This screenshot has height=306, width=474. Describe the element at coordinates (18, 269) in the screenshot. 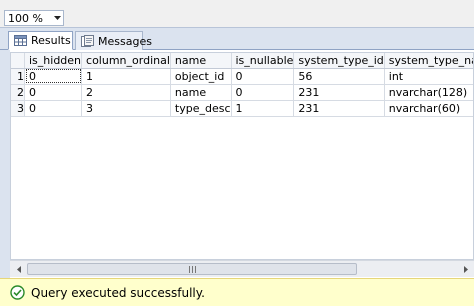

I see `scroll-left-icon` at that location.